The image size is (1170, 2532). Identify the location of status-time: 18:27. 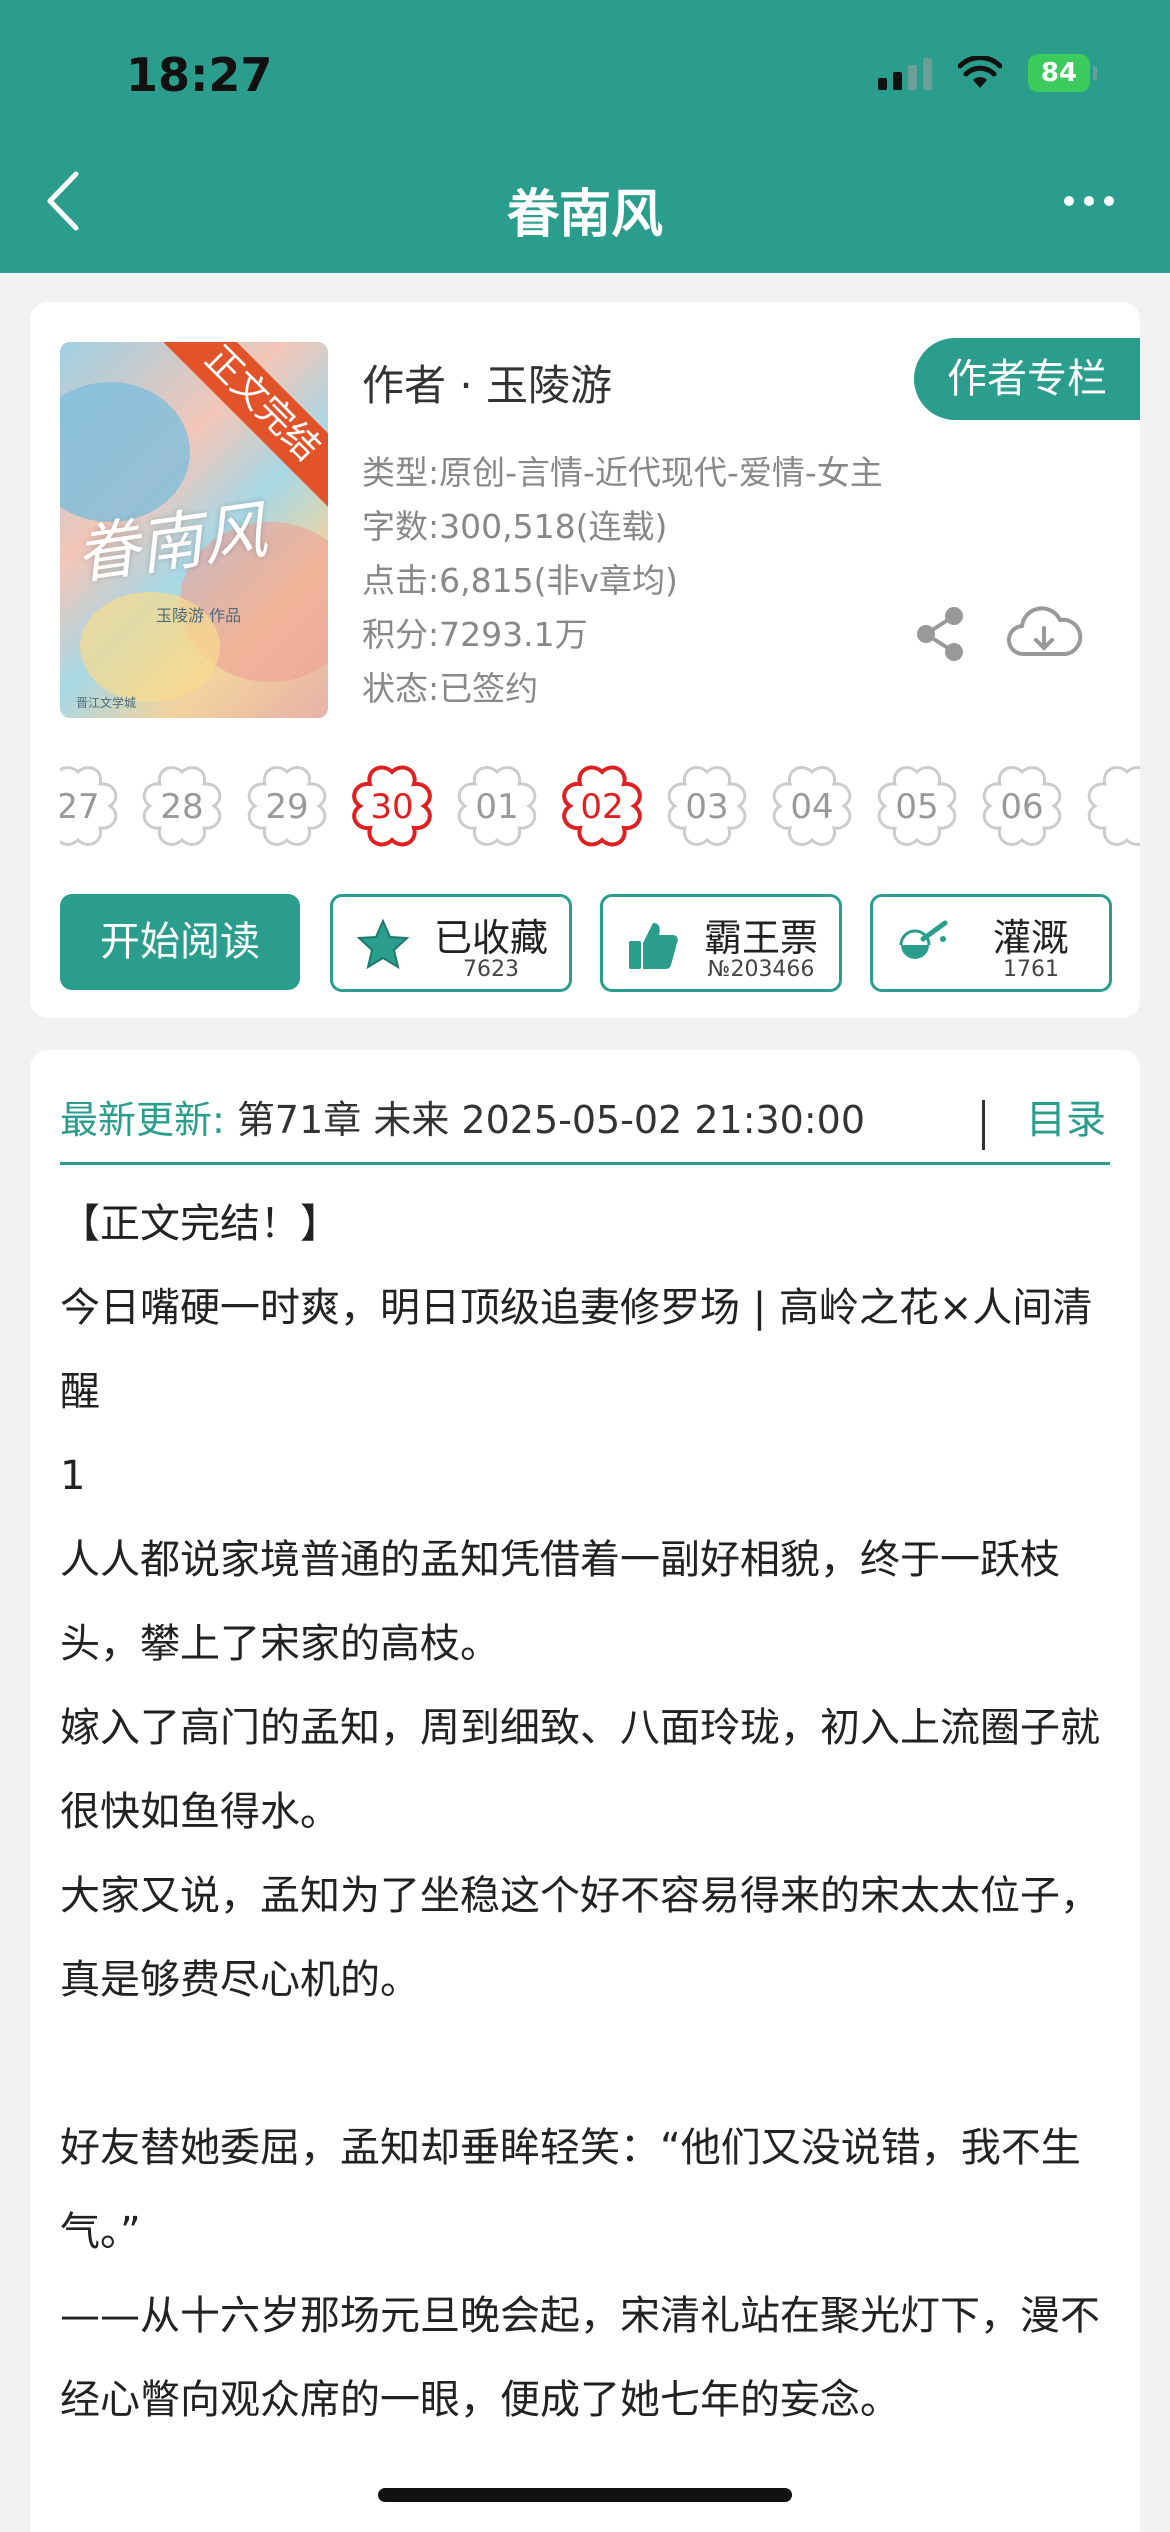
(199, 75).